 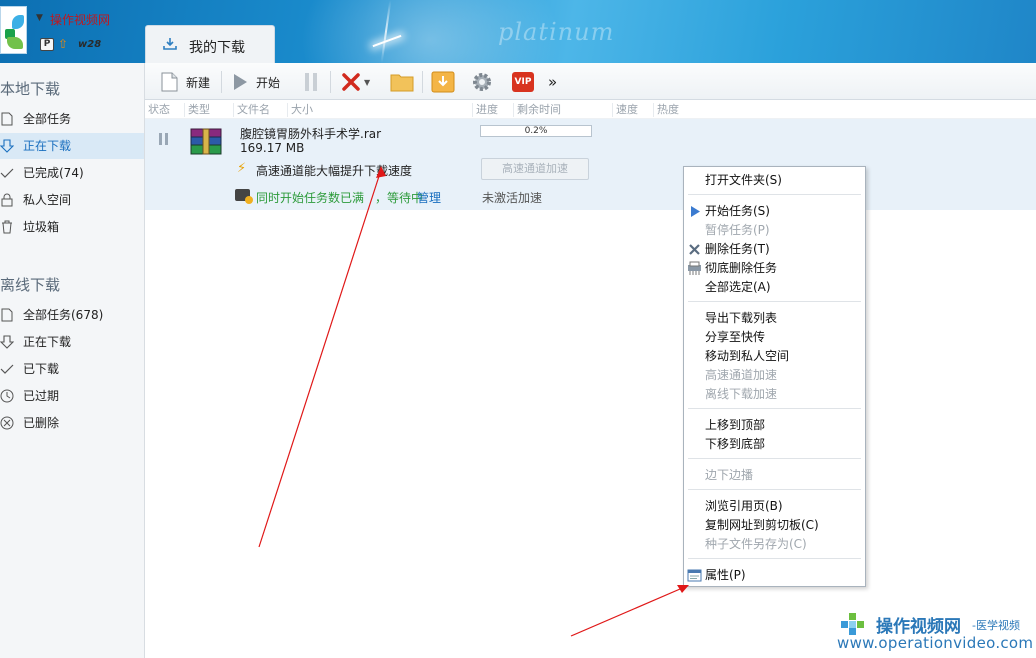 What do you see at coordinates (935, 643) in the screenshot?
I see `watermark-url: www.operationvideo.com` at bounding box center [935, 643].